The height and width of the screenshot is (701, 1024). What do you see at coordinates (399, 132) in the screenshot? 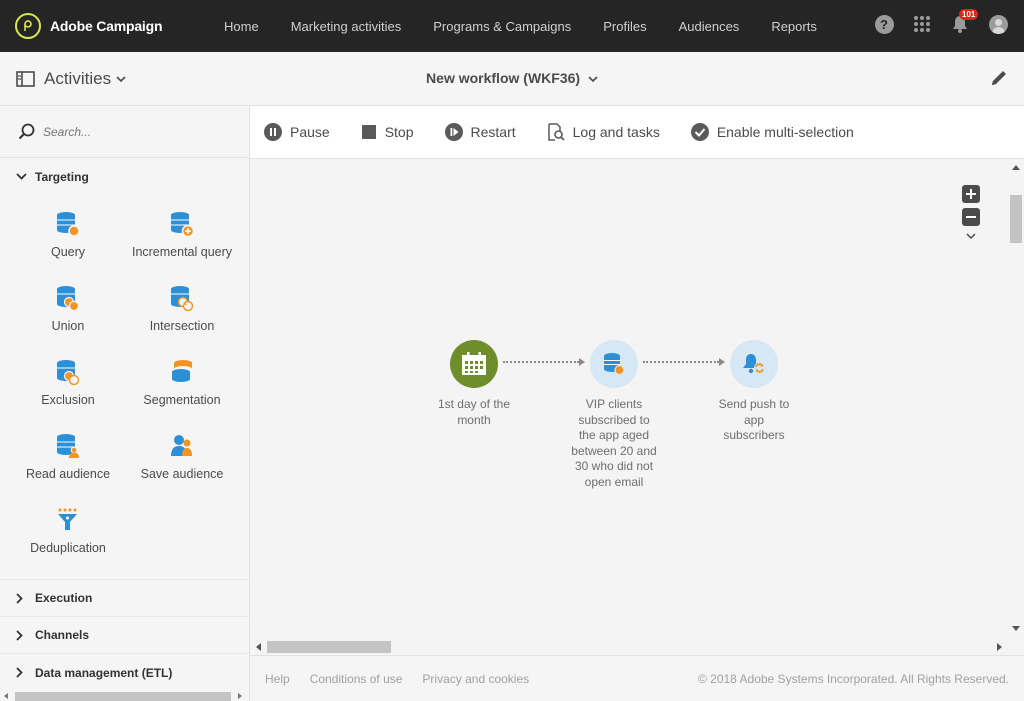
I see `stop-label: Stop` at bounding box center [399, 132].